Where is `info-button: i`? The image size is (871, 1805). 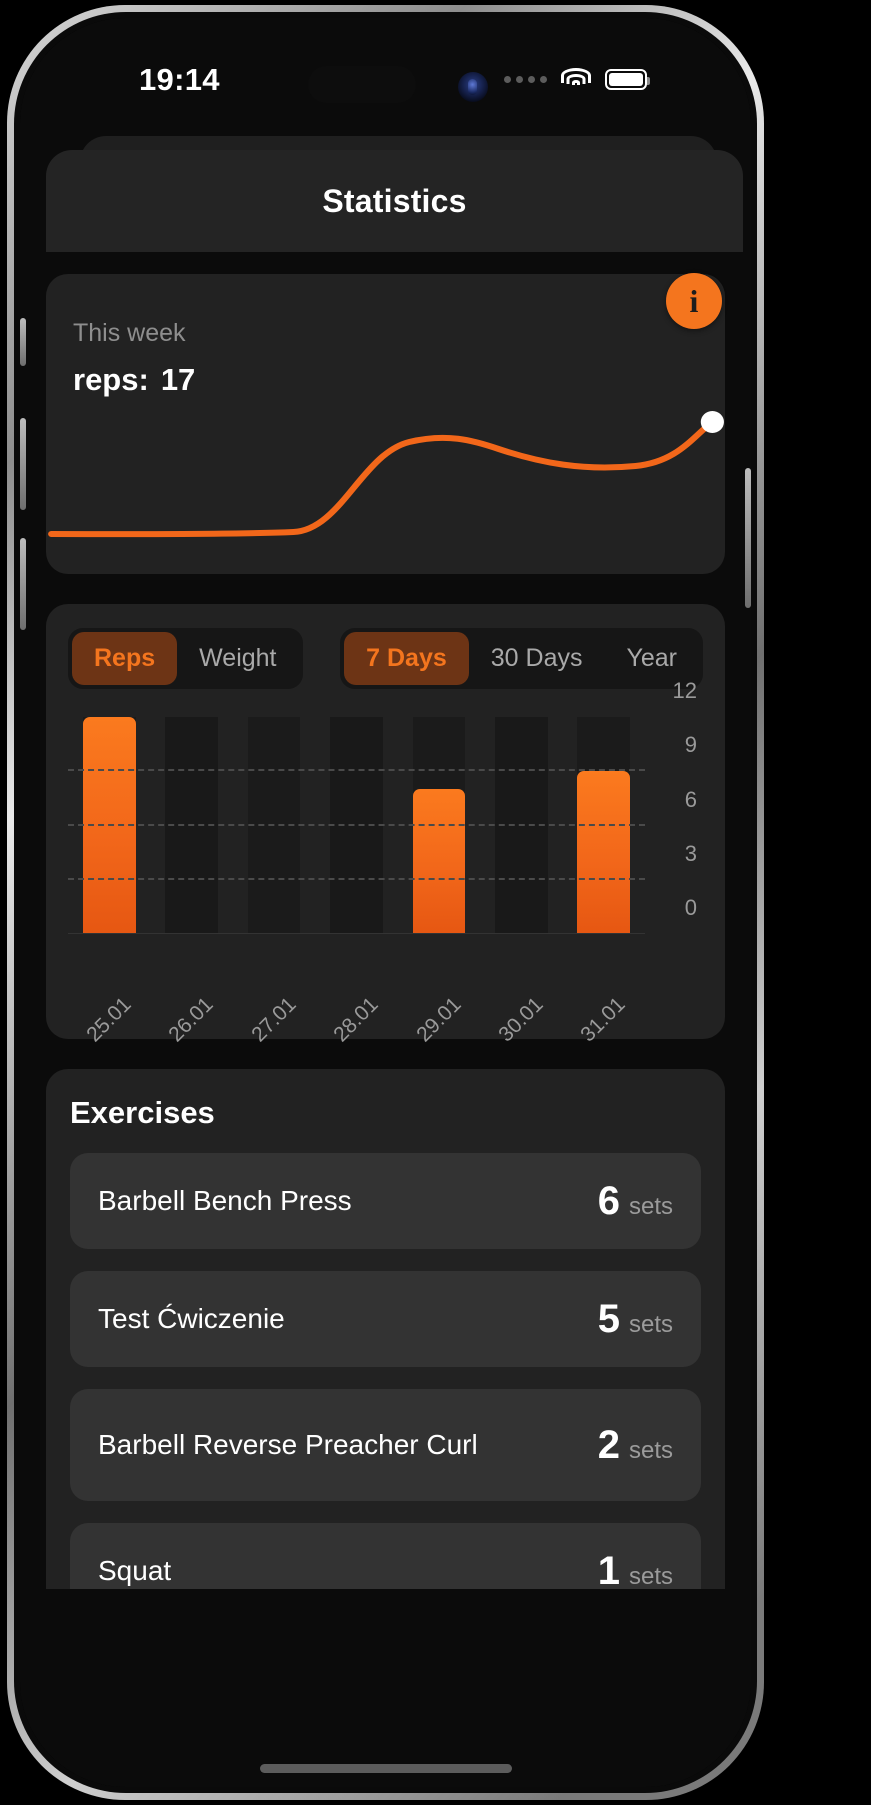
info-button: i is located at coordinates (694, 301).